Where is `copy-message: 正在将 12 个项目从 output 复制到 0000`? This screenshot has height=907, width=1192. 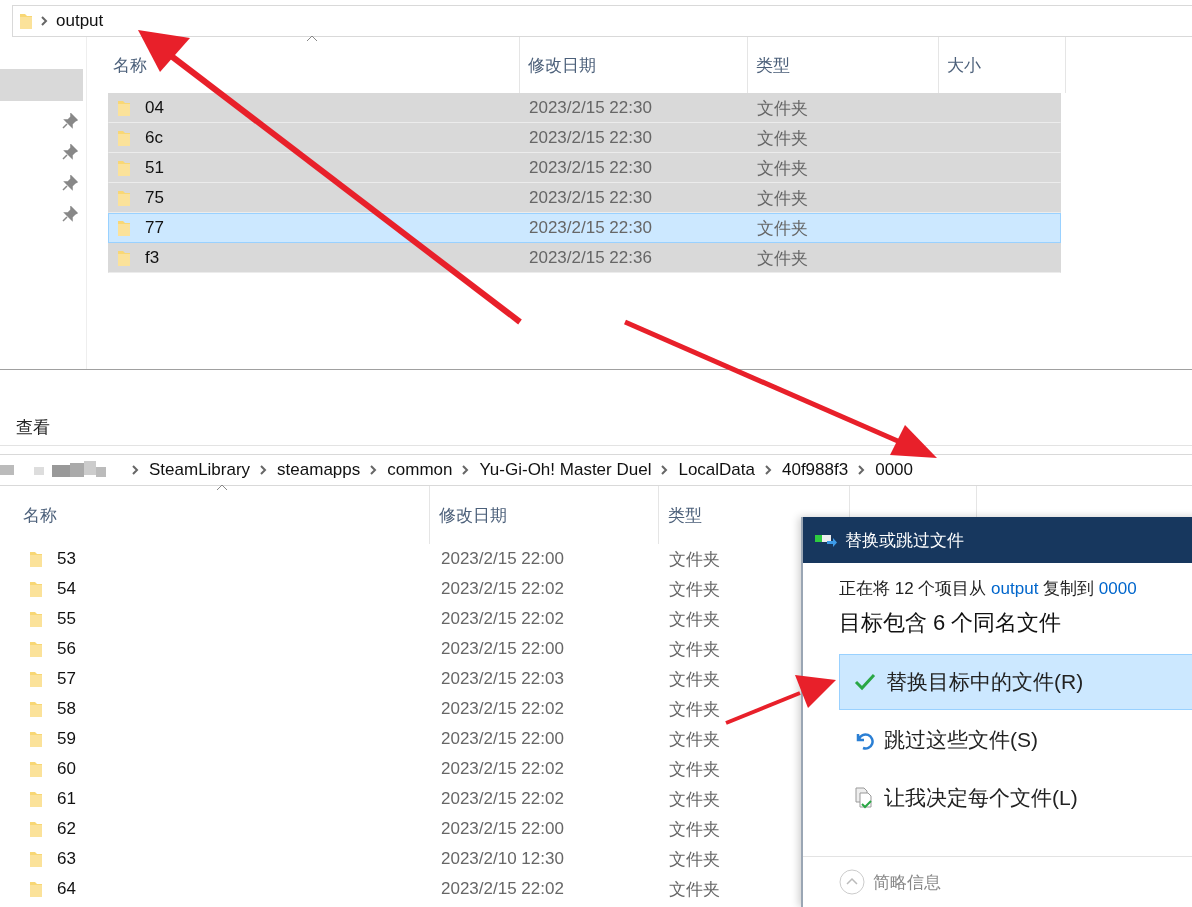
copy-message: 正在将 12 个项目从 output 复制到 0000 is located at coordinates (988, 589).